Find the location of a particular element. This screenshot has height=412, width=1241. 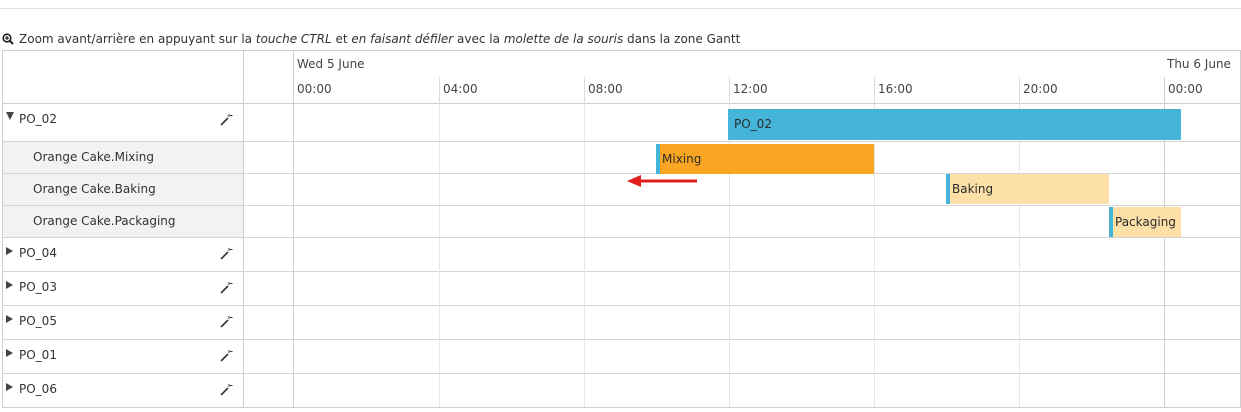

row-name-cell: PO_04 is located at coordinates (123, 254).